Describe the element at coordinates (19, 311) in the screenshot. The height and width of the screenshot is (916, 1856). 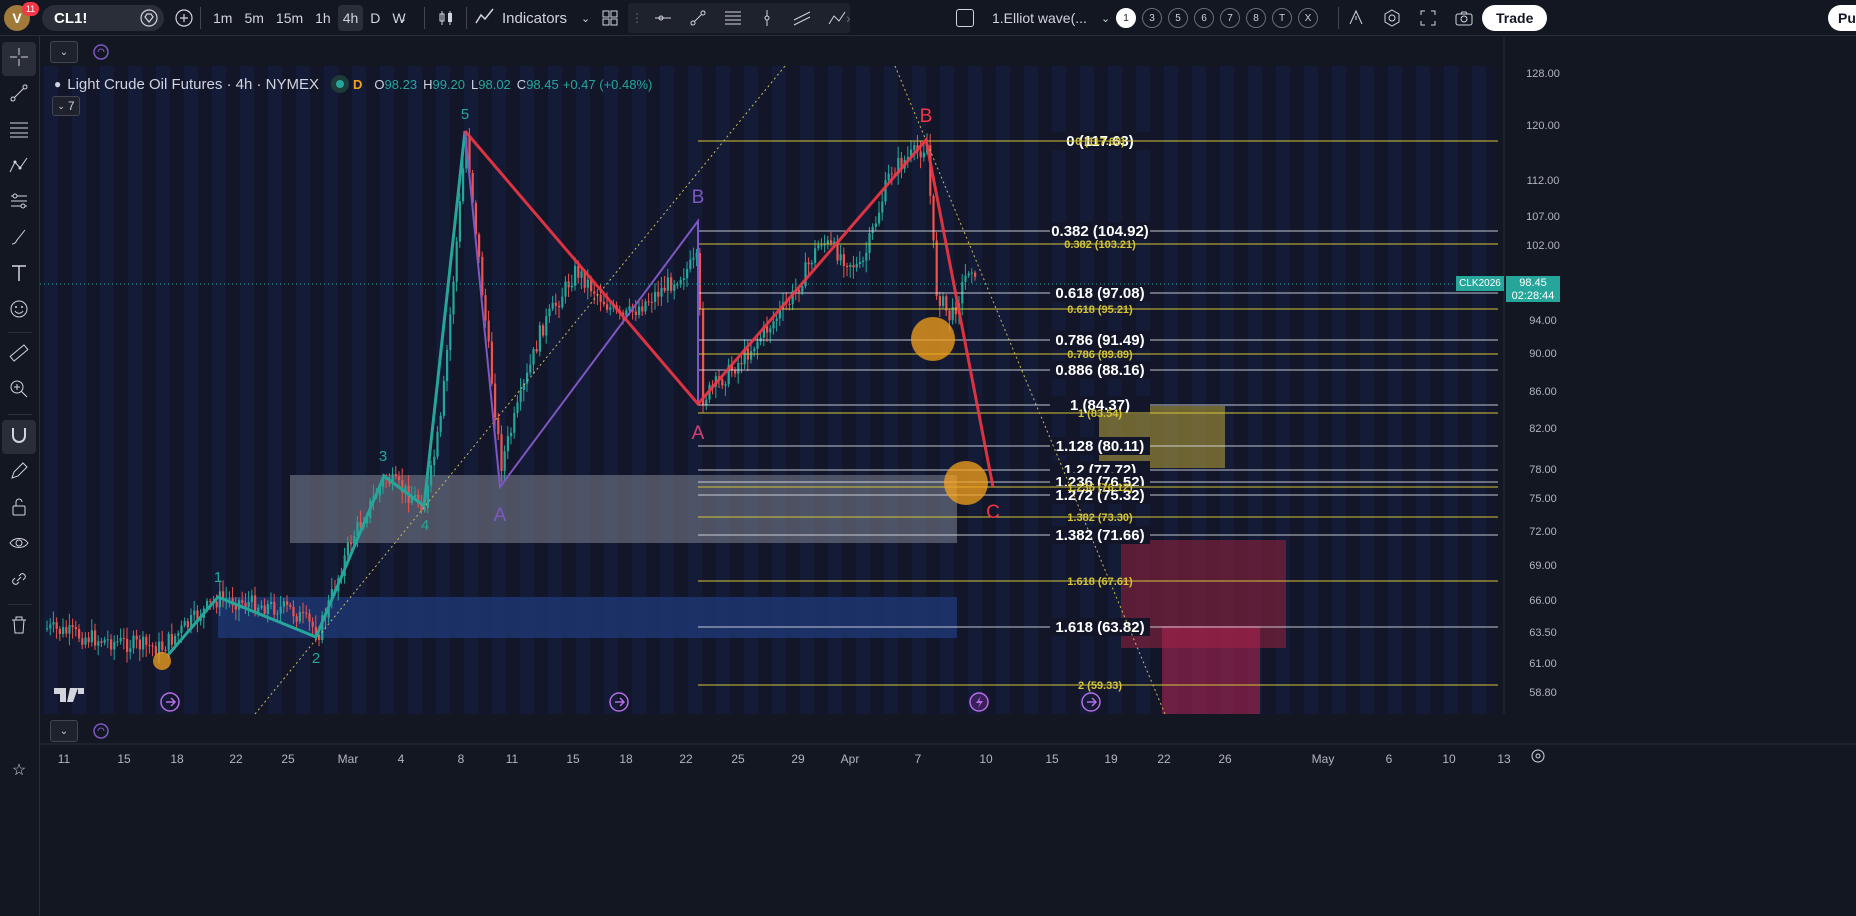
I see `emoji-tool` at that location.